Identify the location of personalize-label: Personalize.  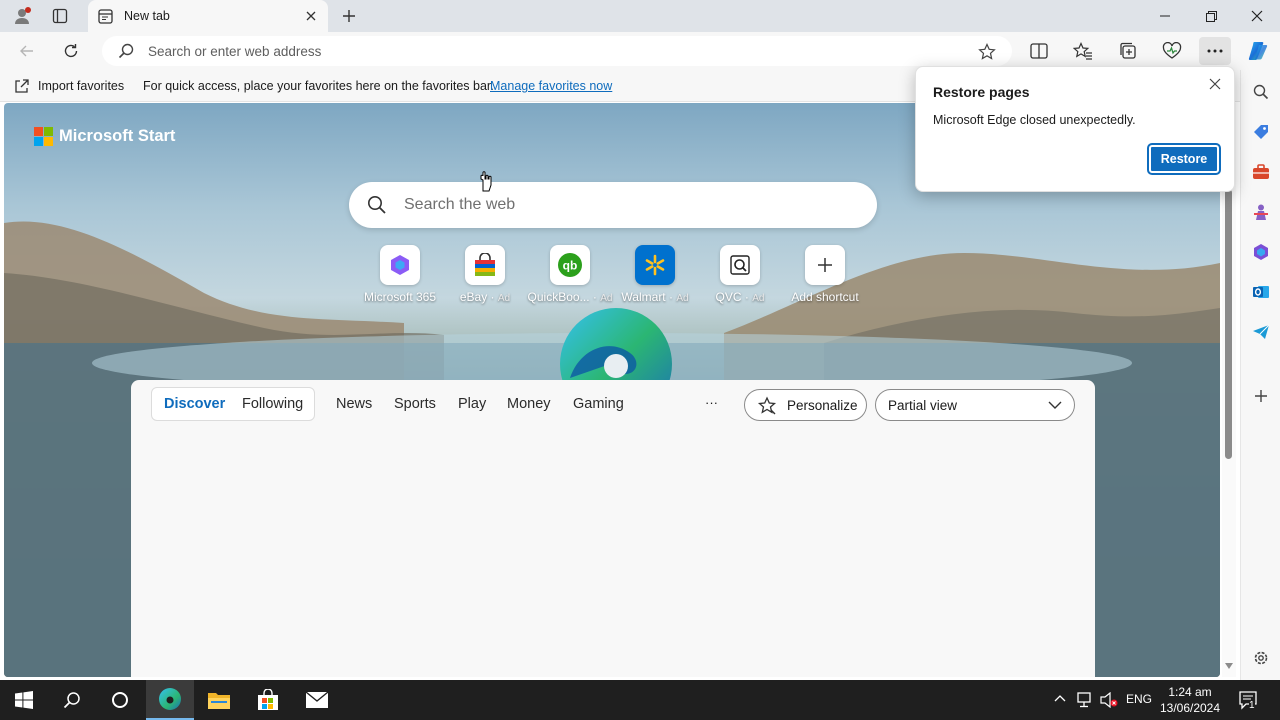
(822, 405).